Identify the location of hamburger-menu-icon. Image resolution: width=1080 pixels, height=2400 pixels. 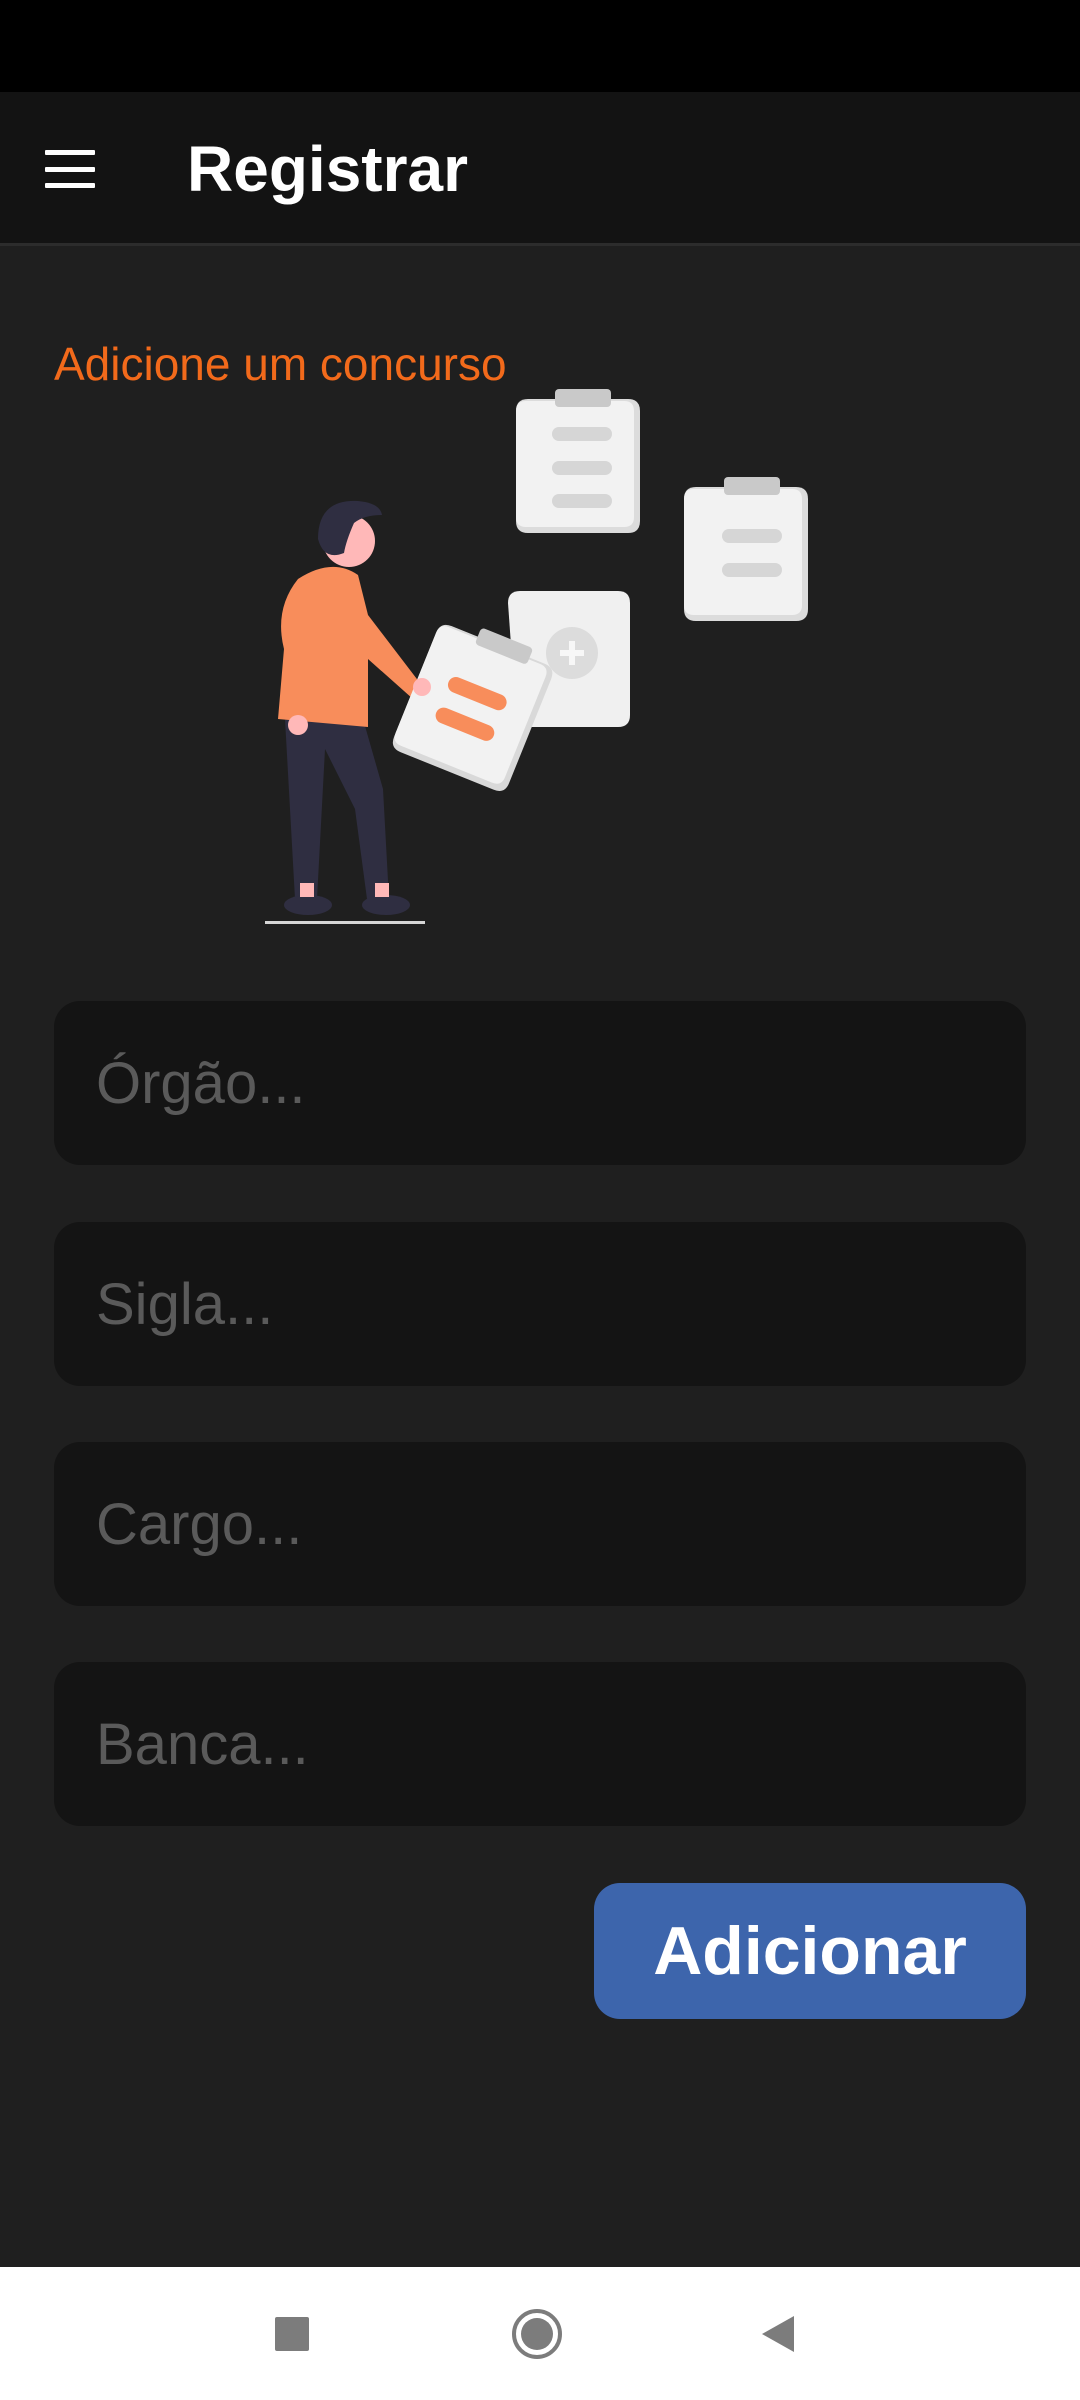
(70, 169).